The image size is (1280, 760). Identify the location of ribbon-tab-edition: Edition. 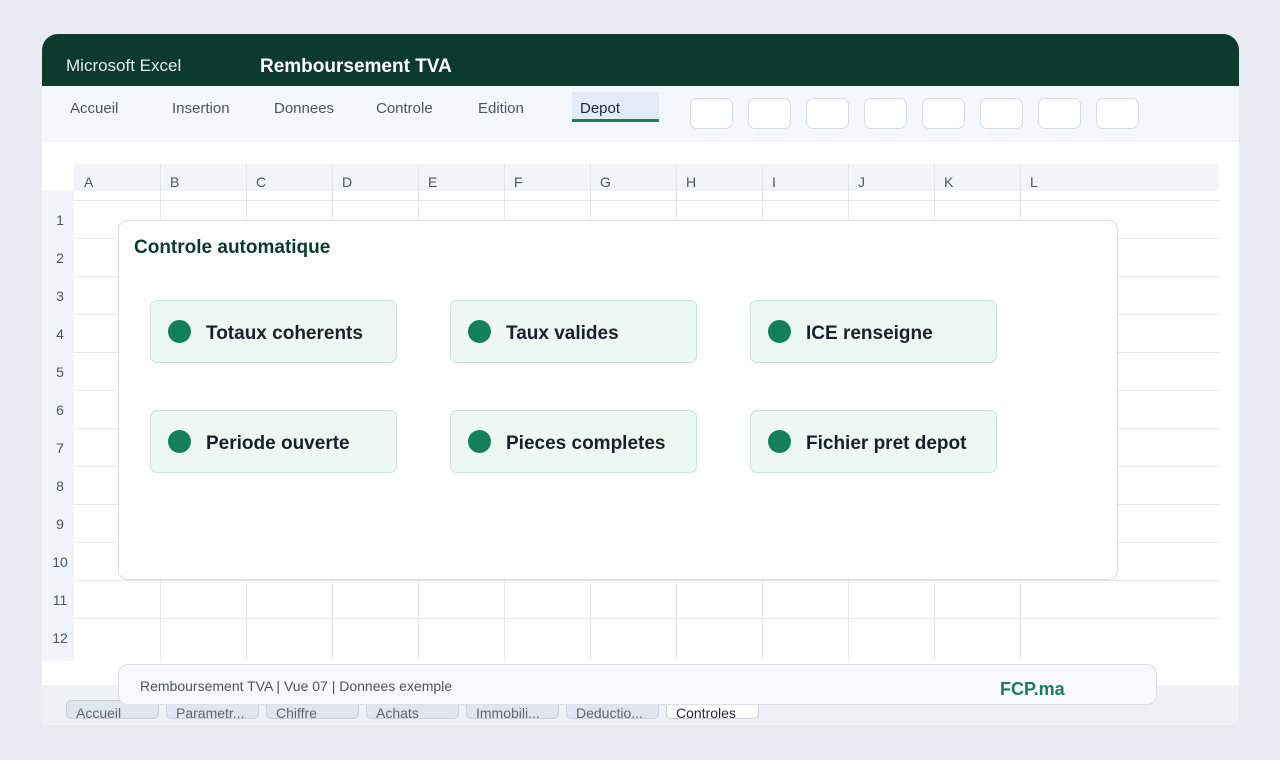
(501, 107).